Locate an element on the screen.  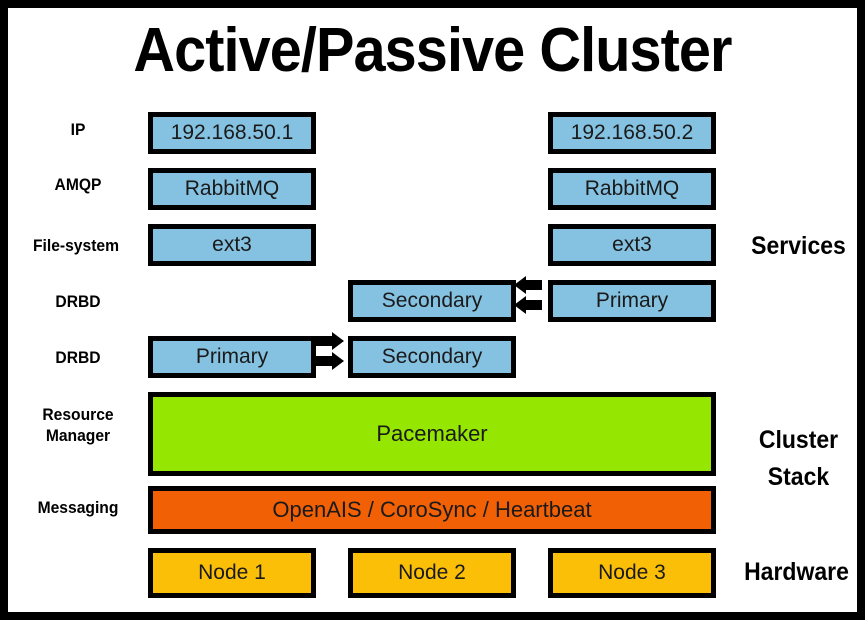
row-label-services: Services is located at coordinates (798, 246).